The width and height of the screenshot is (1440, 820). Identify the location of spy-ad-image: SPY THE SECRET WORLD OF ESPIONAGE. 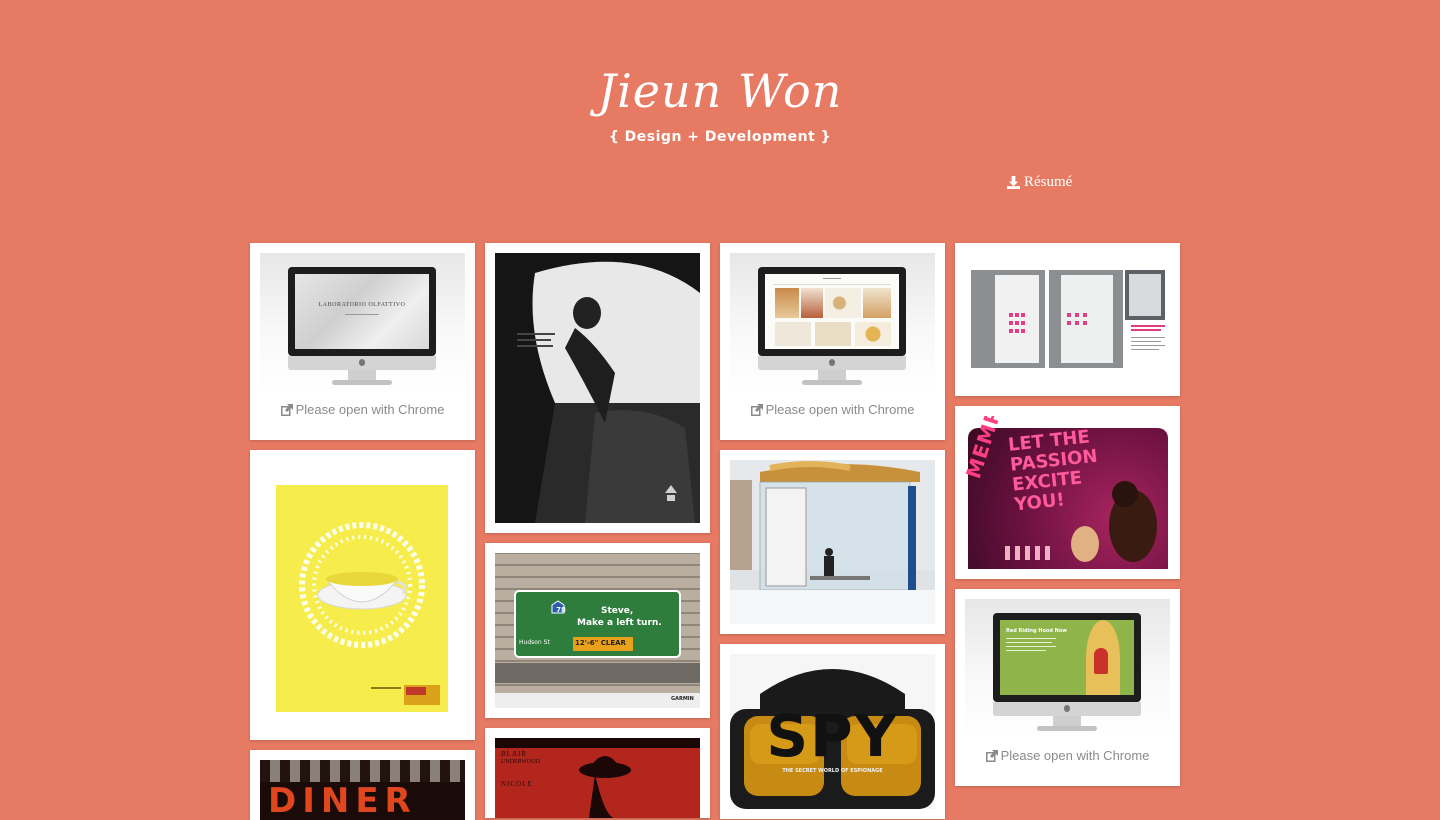
(832, 731).